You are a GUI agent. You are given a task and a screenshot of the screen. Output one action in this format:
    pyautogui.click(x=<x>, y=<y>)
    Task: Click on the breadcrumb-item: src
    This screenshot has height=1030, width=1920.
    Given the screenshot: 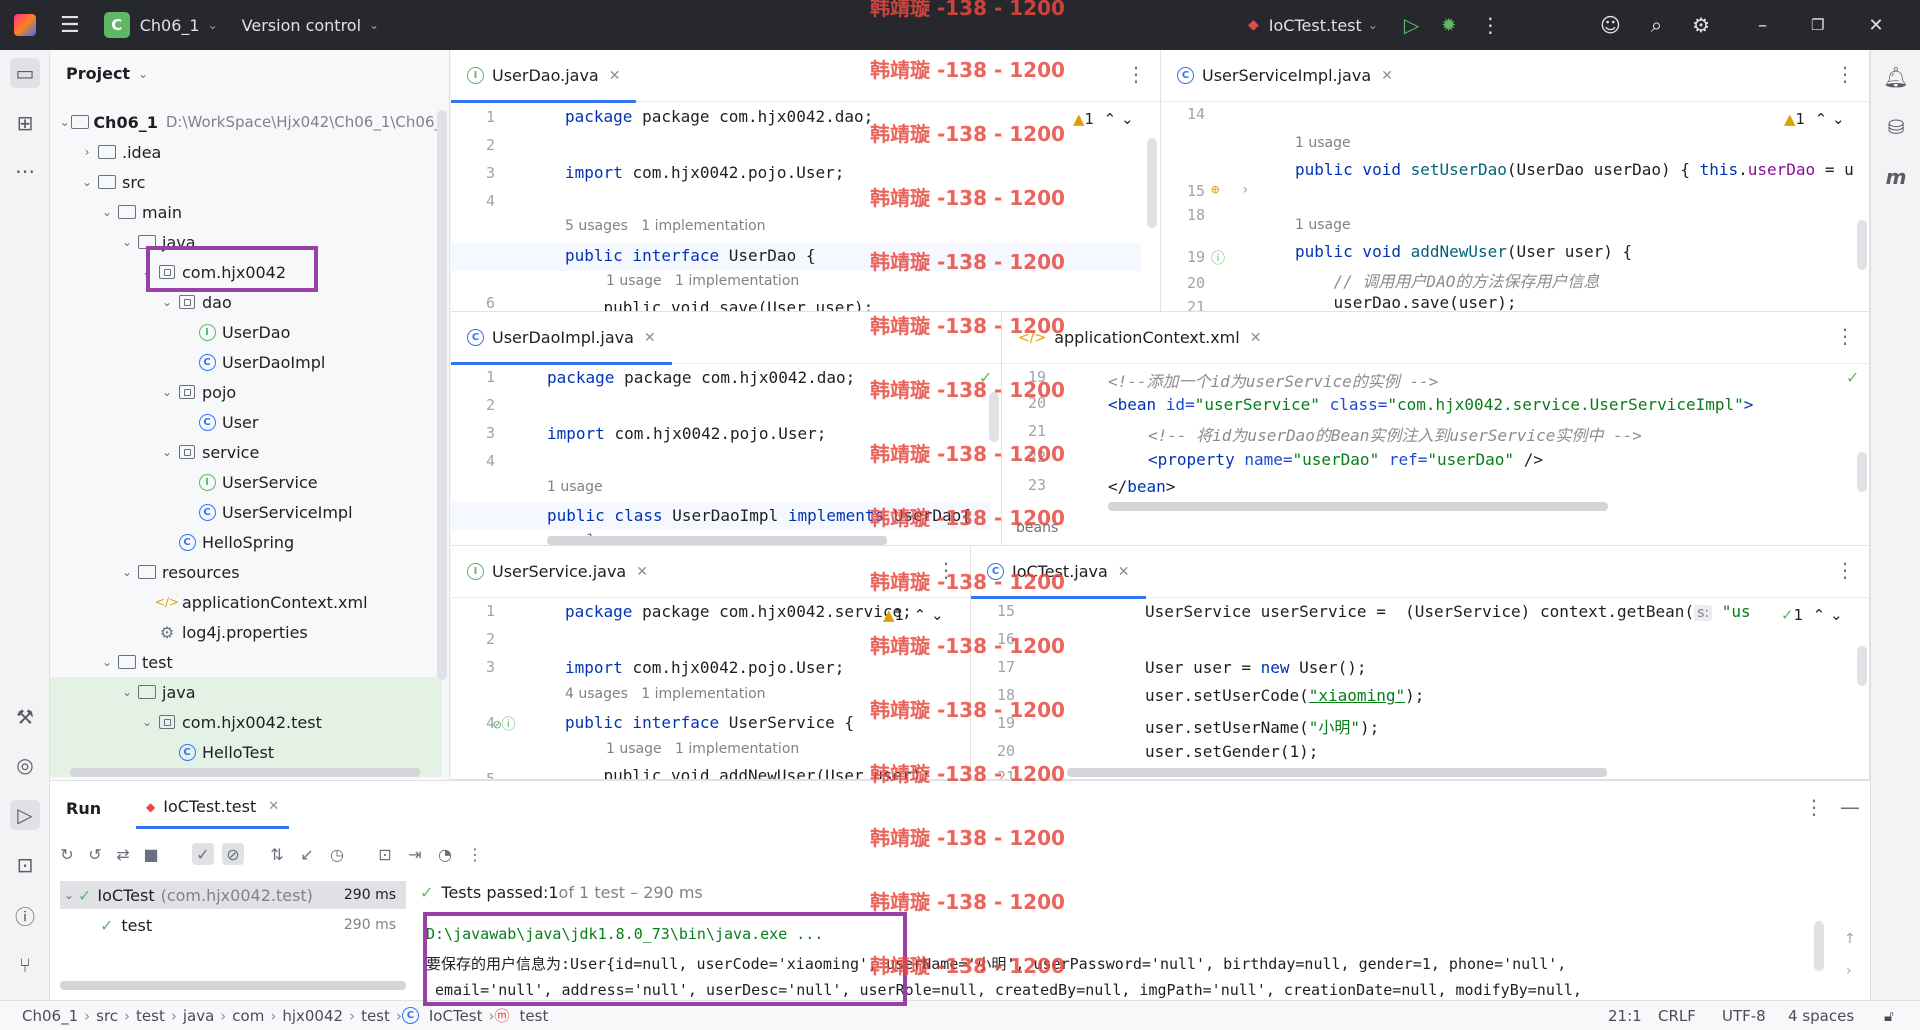 What is the action you would take?
    pyautogui.click(x=107, y=1016)
    